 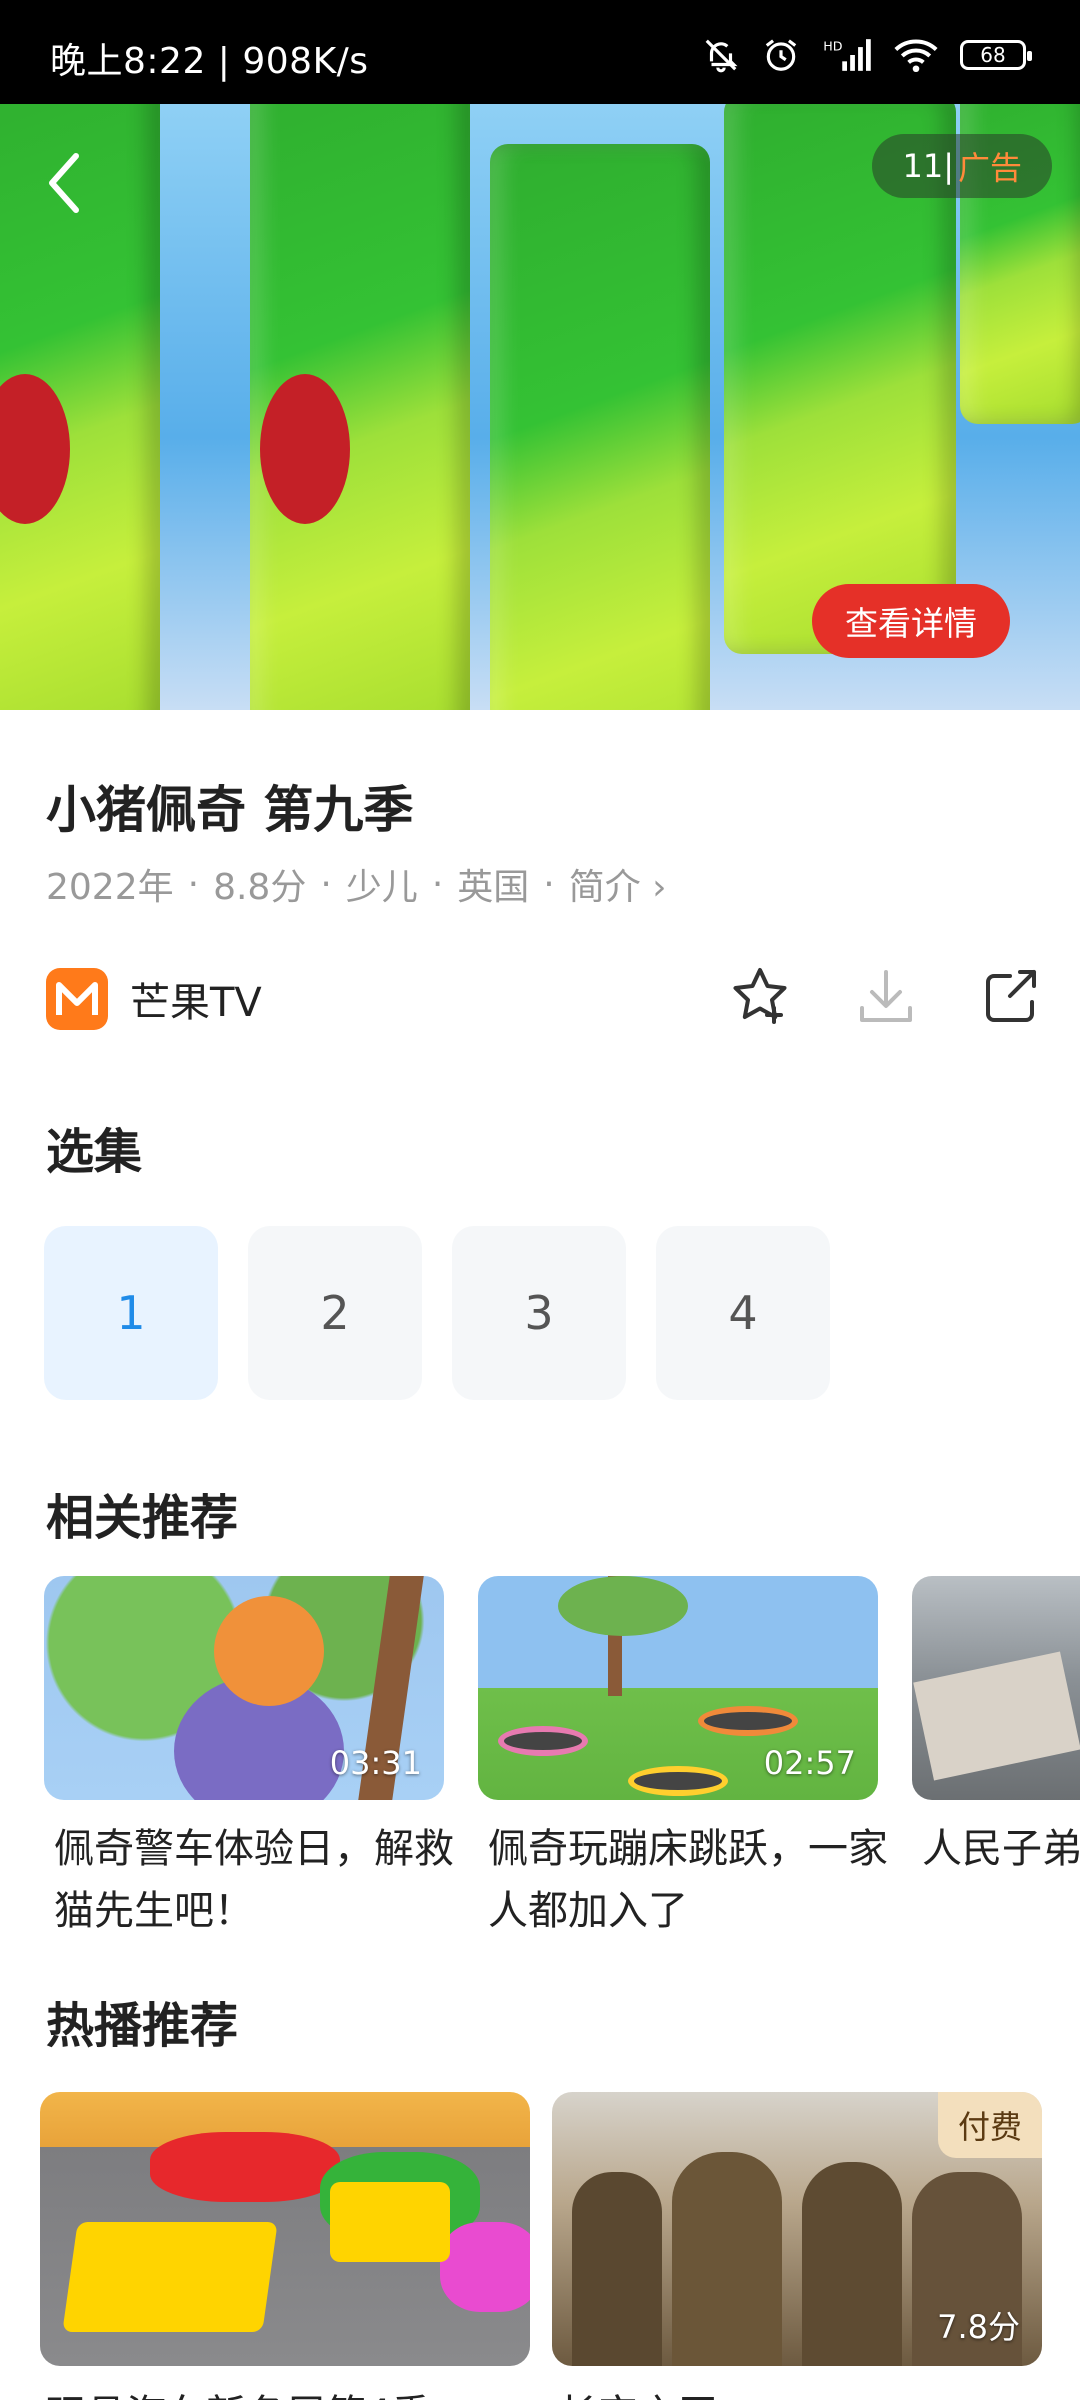 I want to click on hot-card: 付费 7.8分 长空之王, so click(x=797, y=2246).